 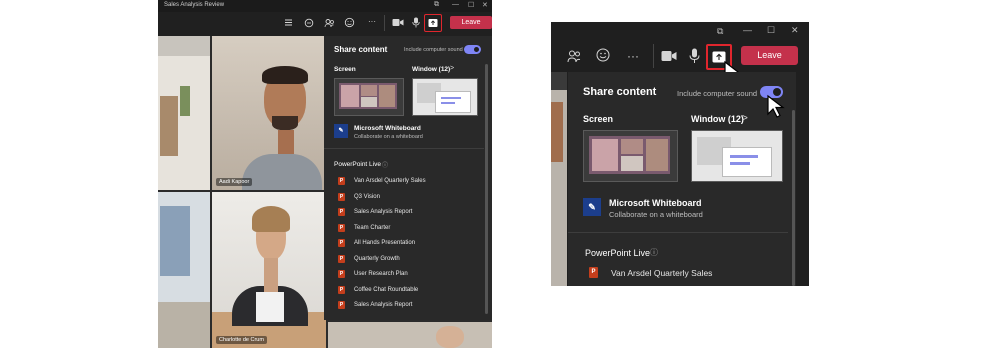 I want to click on list-icon, so click(x=288, y=22).